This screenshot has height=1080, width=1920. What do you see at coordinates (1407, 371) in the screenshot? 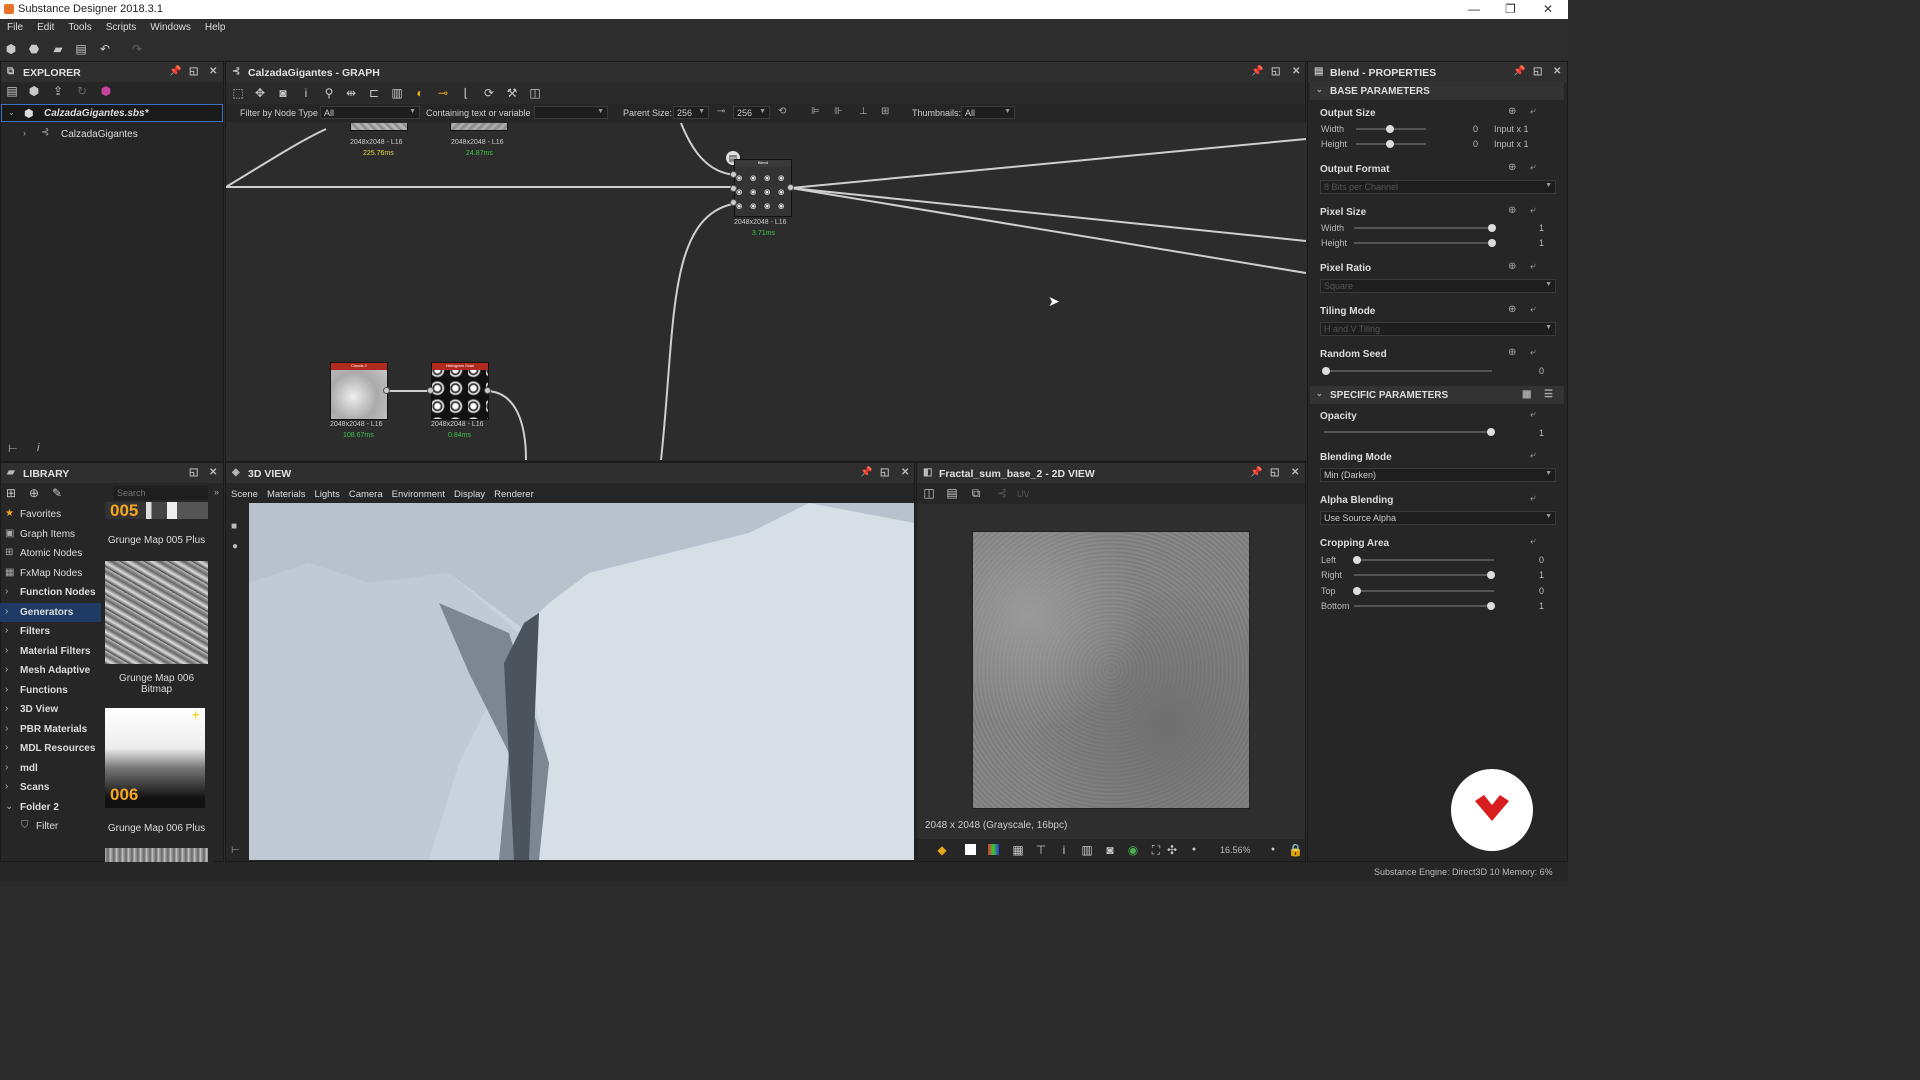
I see `random-seed-slider` at bounding box center [1407, 371].